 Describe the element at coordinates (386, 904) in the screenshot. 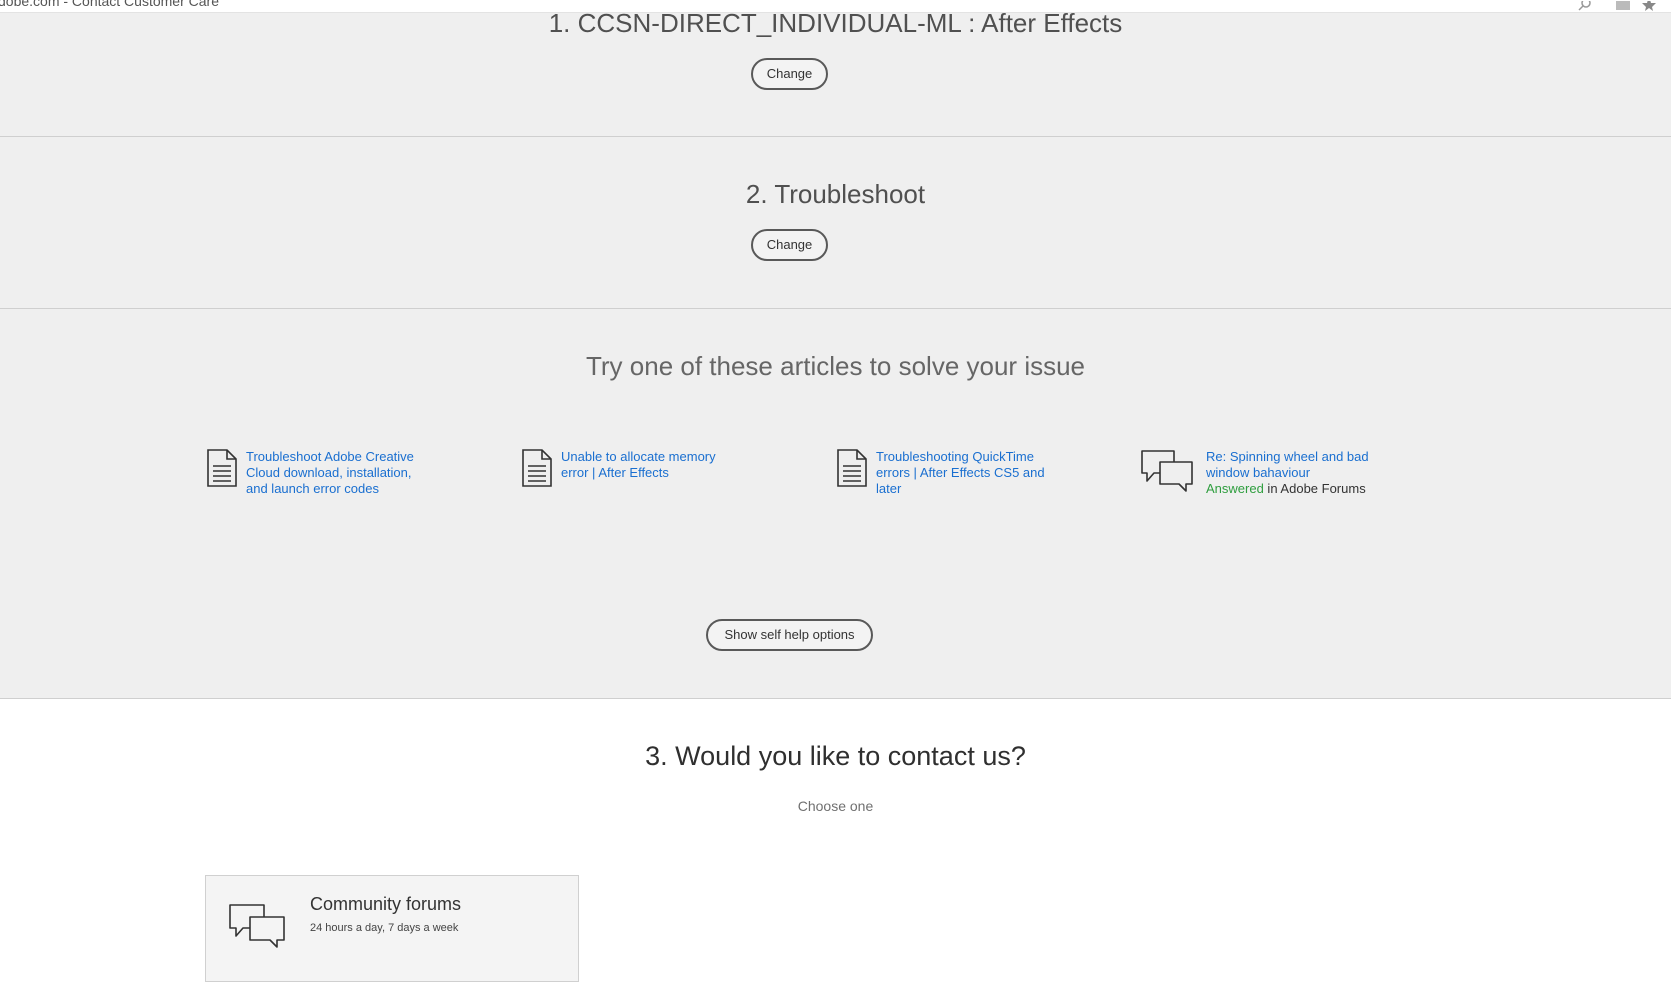

I see `community-forums-title: Community forums` at that location.